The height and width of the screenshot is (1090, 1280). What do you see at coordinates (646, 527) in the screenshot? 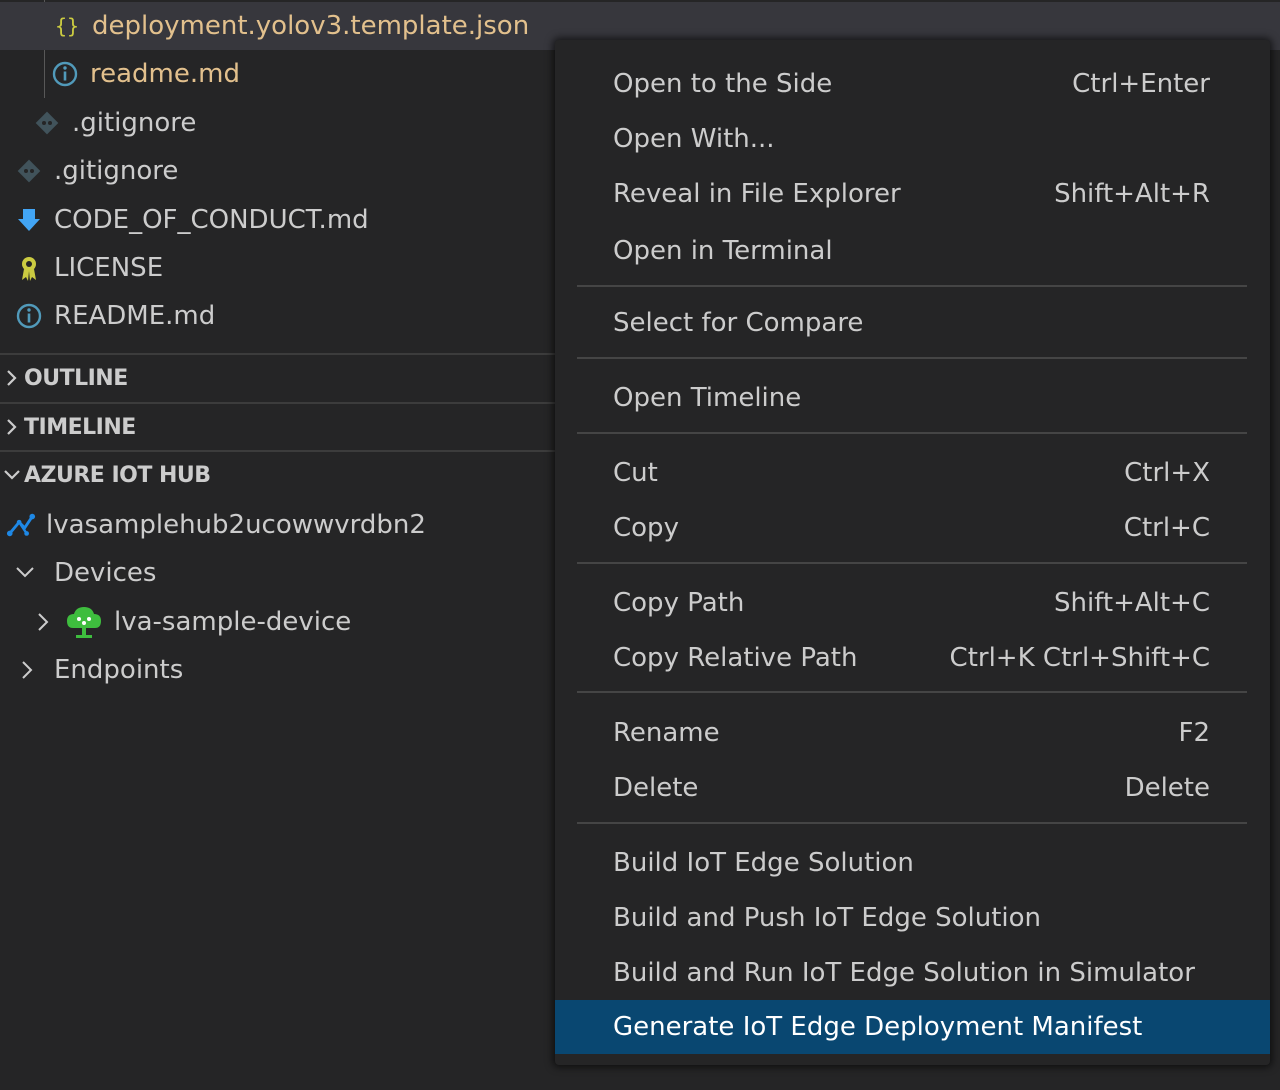
I see `menu-item-label: Copy` at bounding box center [646, 527].